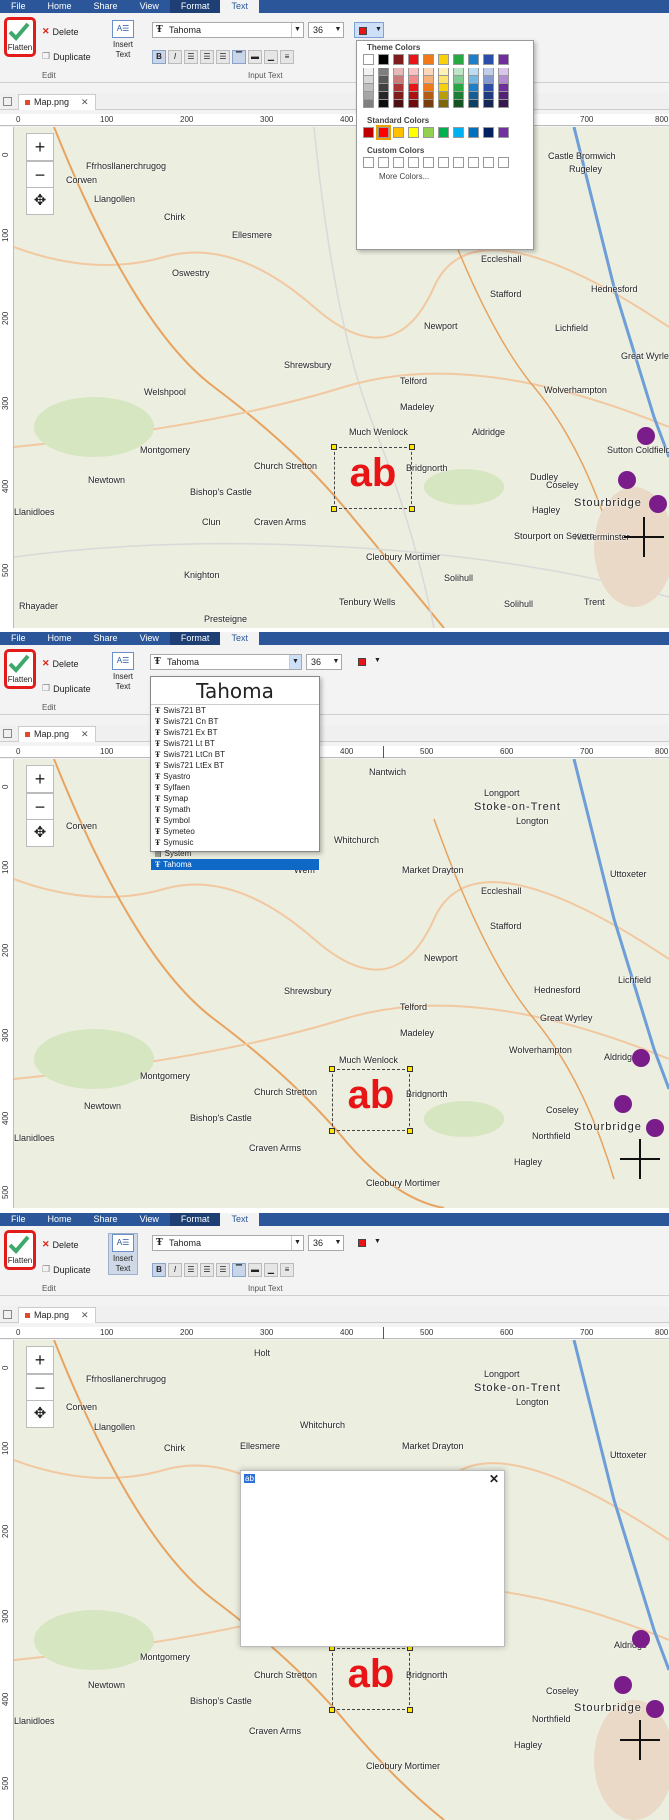 This screenshot has height=1820, width=669. What do you see at coordinates (191, 57) in the screenshot?
I see `align-left-icon: ☰` at bounding box center [191, 57].